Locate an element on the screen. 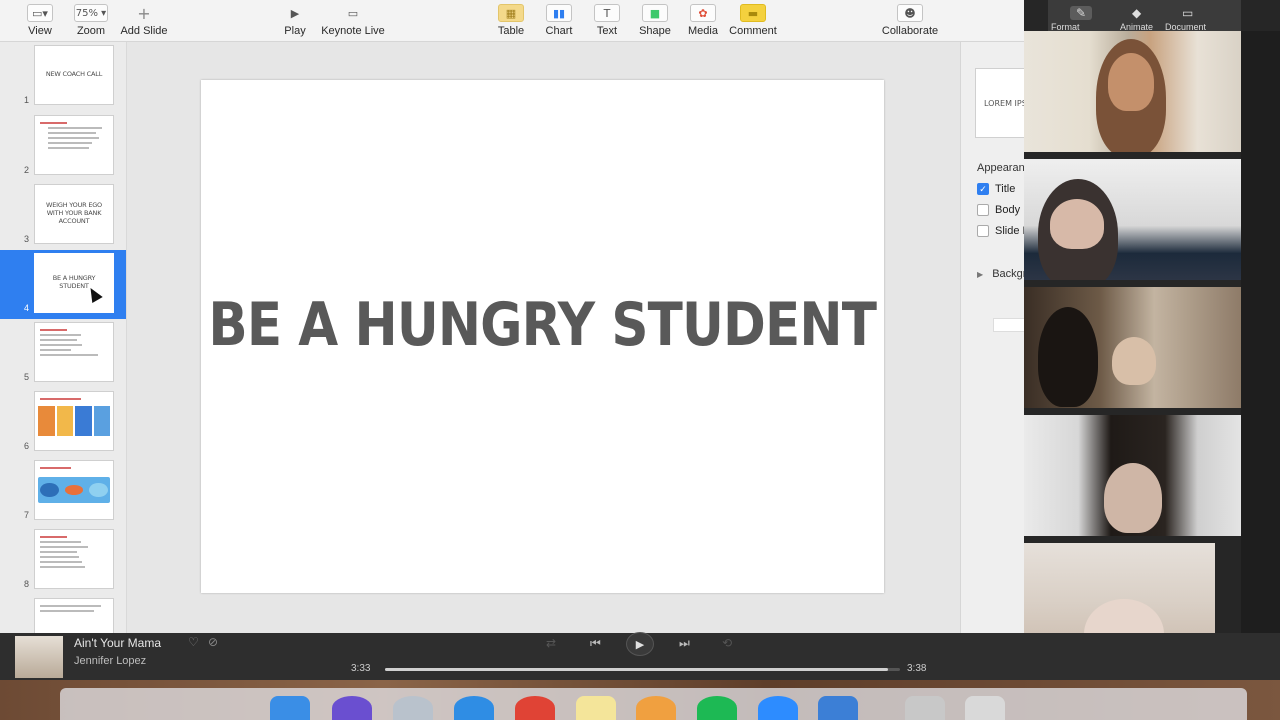 The image size is (1280, 720). chart-label: Chart is located at coordinates (559, 31).